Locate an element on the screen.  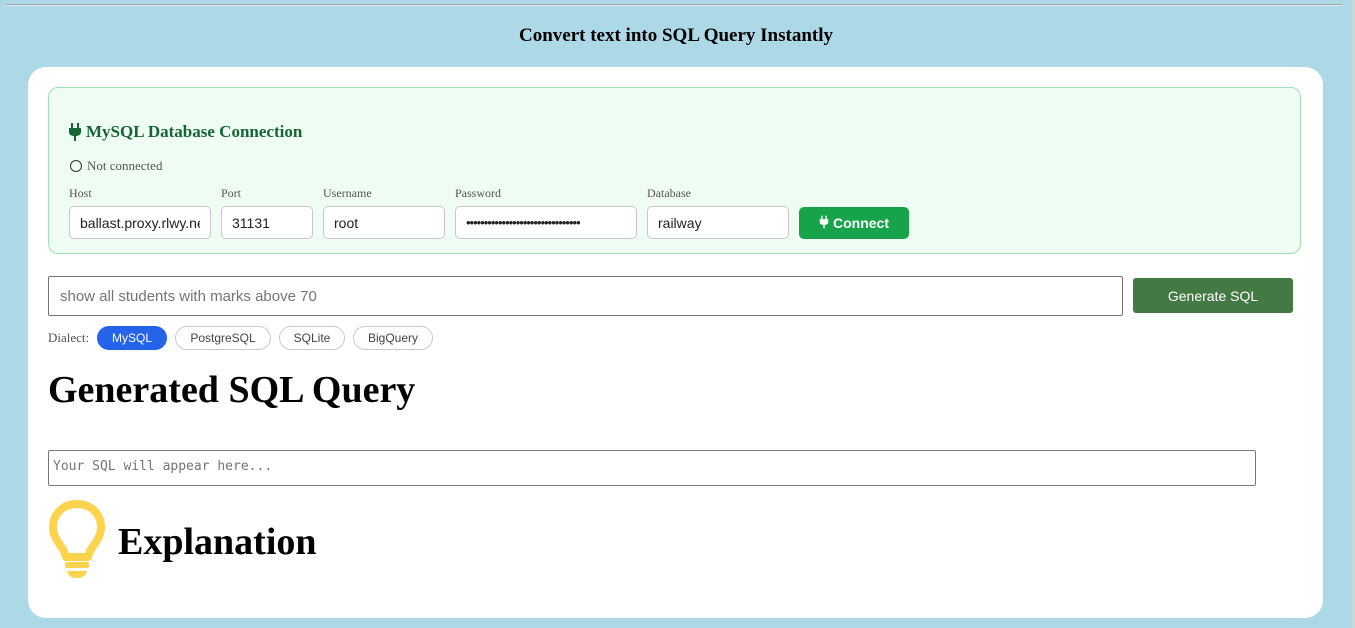
connection-status: Not connected is located at coordinates (116, 166).